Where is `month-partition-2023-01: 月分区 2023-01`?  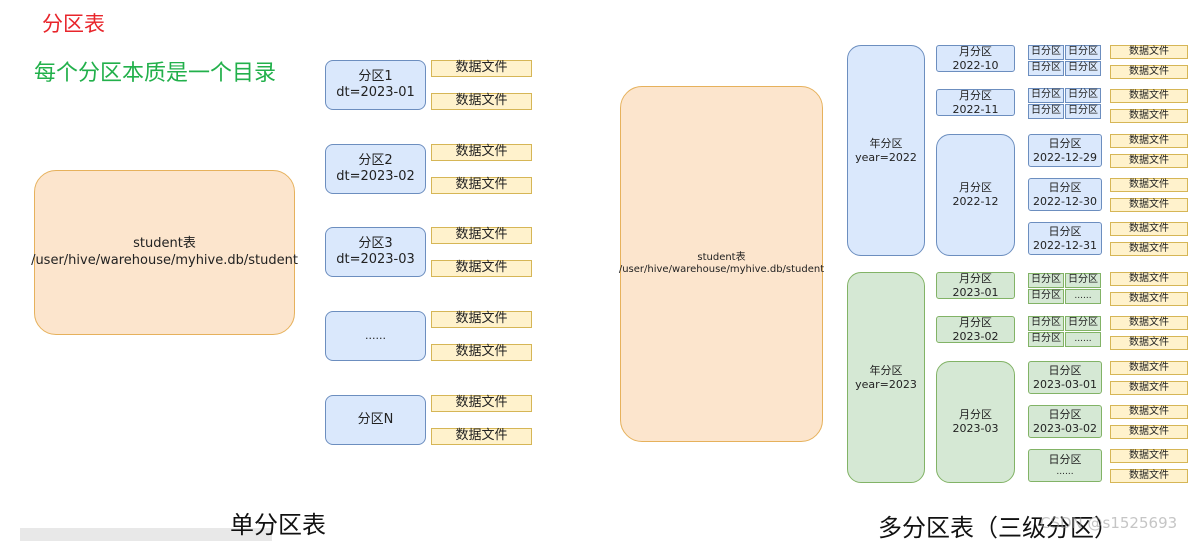 month-partition-2023-01: 月分区 2023-01 is located at coordinates (975, 285).